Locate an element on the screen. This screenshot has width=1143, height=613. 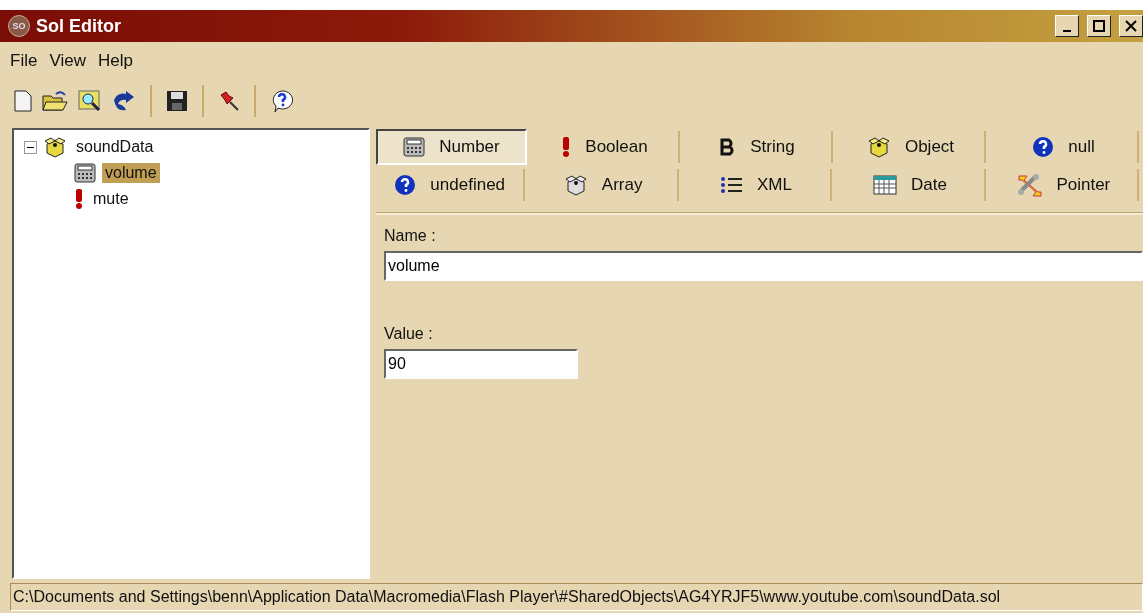
type-button: Pointer is located at coordinates (1064, 185).